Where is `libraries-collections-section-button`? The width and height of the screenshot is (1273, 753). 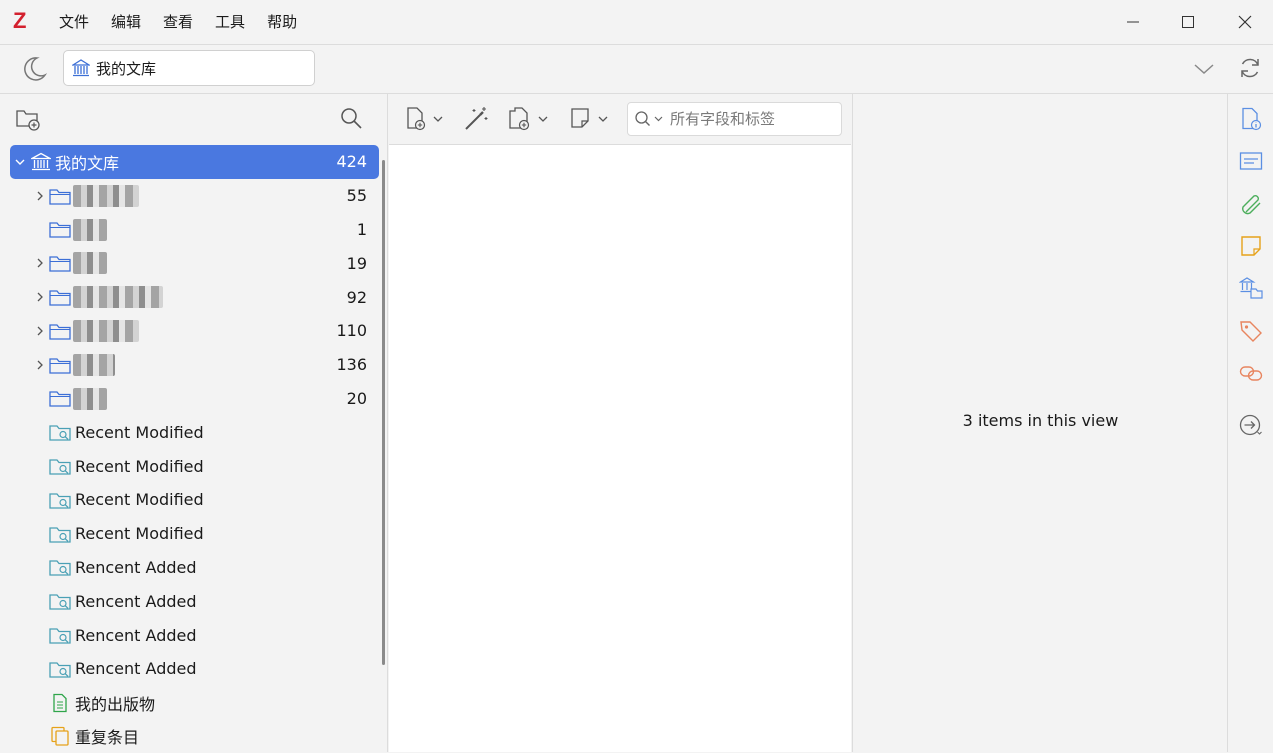 libraries-collections-section-button is located at coordinates (1251, 288).